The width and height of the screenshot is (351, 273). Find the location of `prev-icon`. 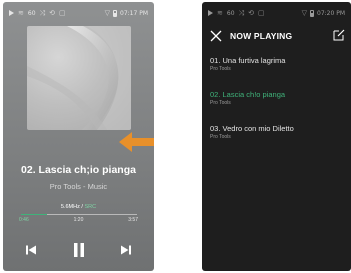

prev-icon is located at coordinates (31, 250).